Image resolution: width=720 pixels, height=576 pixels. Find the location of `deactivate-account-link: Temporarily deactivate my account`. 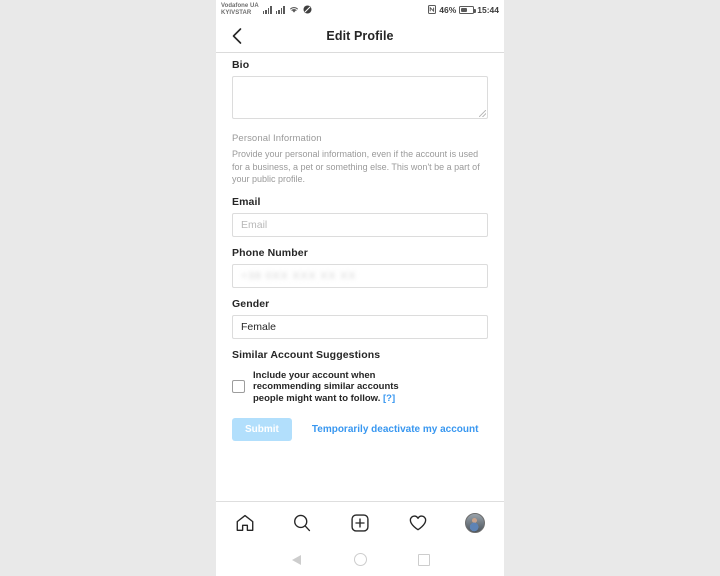

deactivate-account-link: Temporarily deactivate my account is located at coordinates (395, 429).